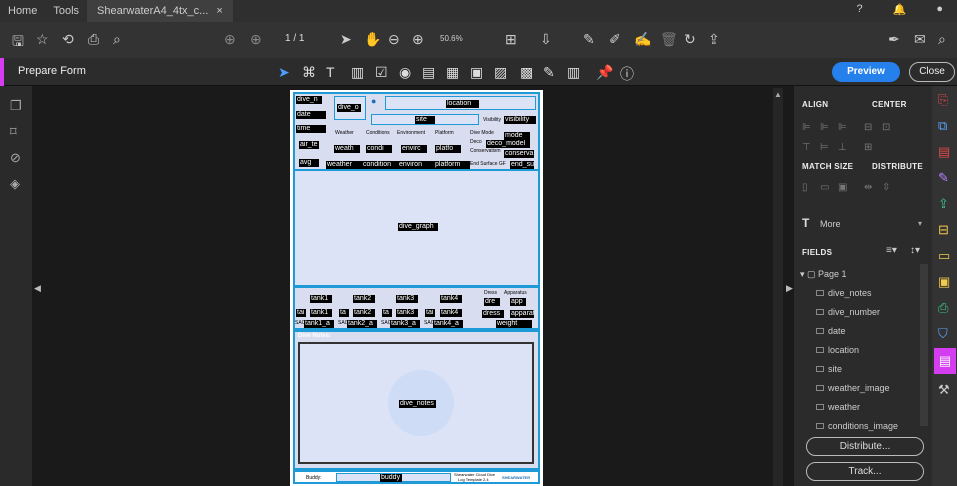 This screenshot has height=486, width=957. What do you see at coordinates (604, 72) in the screenshot?
I see `pin-icon: 📌` at bounding box center [604, 72].